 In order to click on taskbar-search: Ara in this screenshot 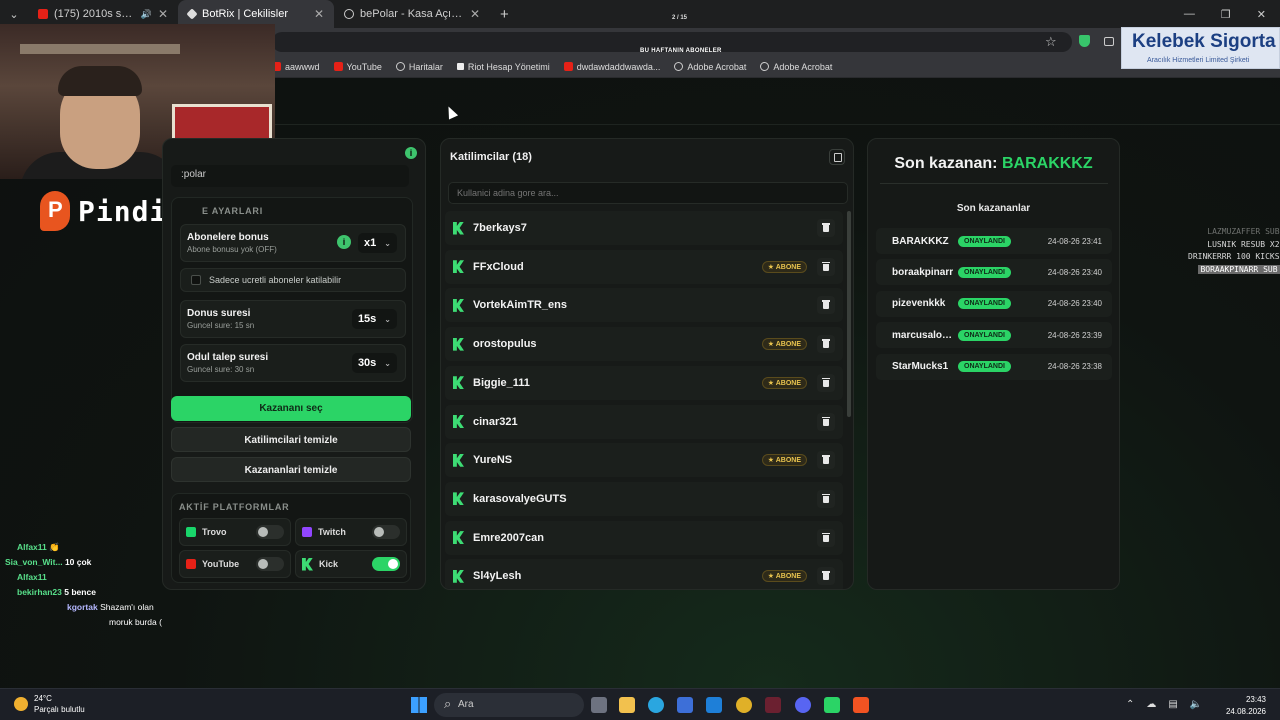, I will do `click(509, 705)`.